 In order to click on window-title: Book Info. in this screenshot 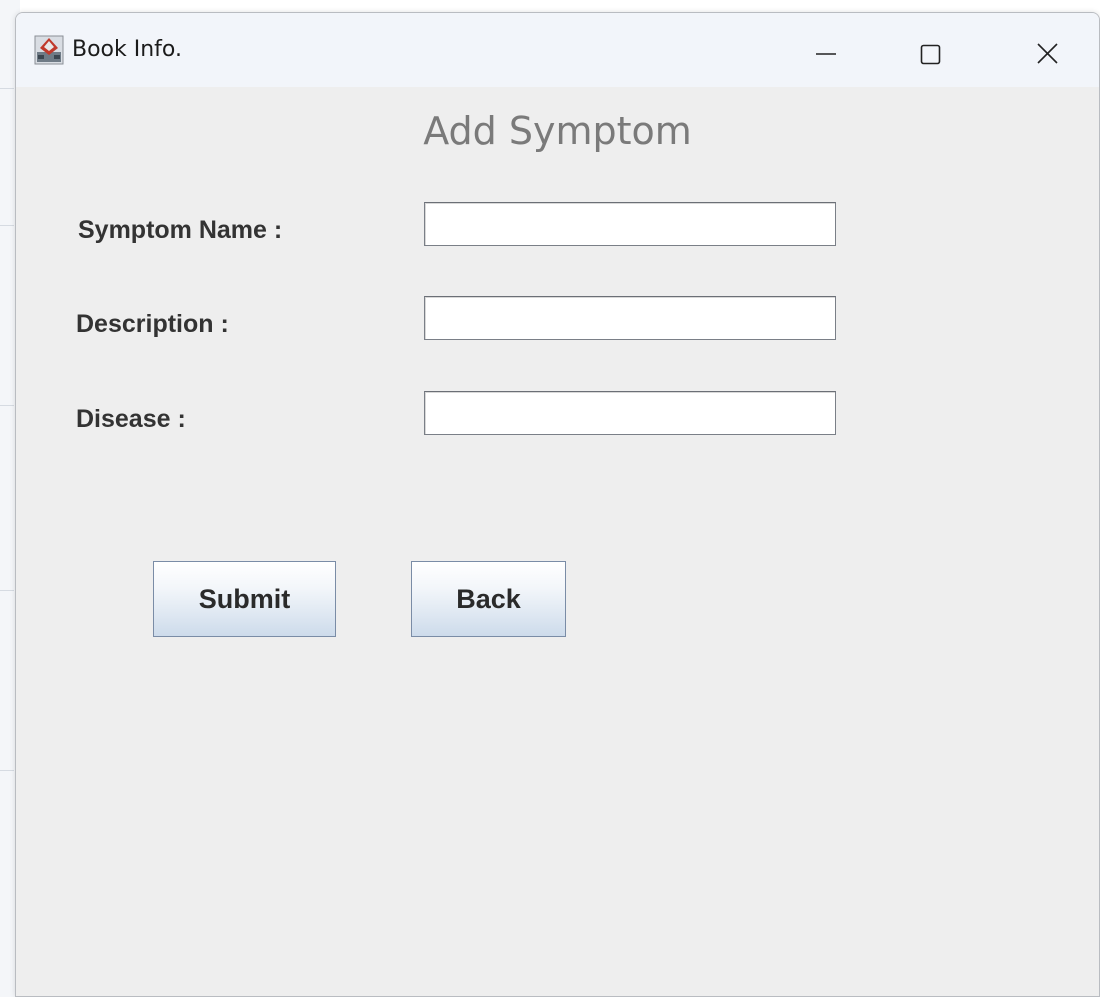, I will do `click(127, 49)`.